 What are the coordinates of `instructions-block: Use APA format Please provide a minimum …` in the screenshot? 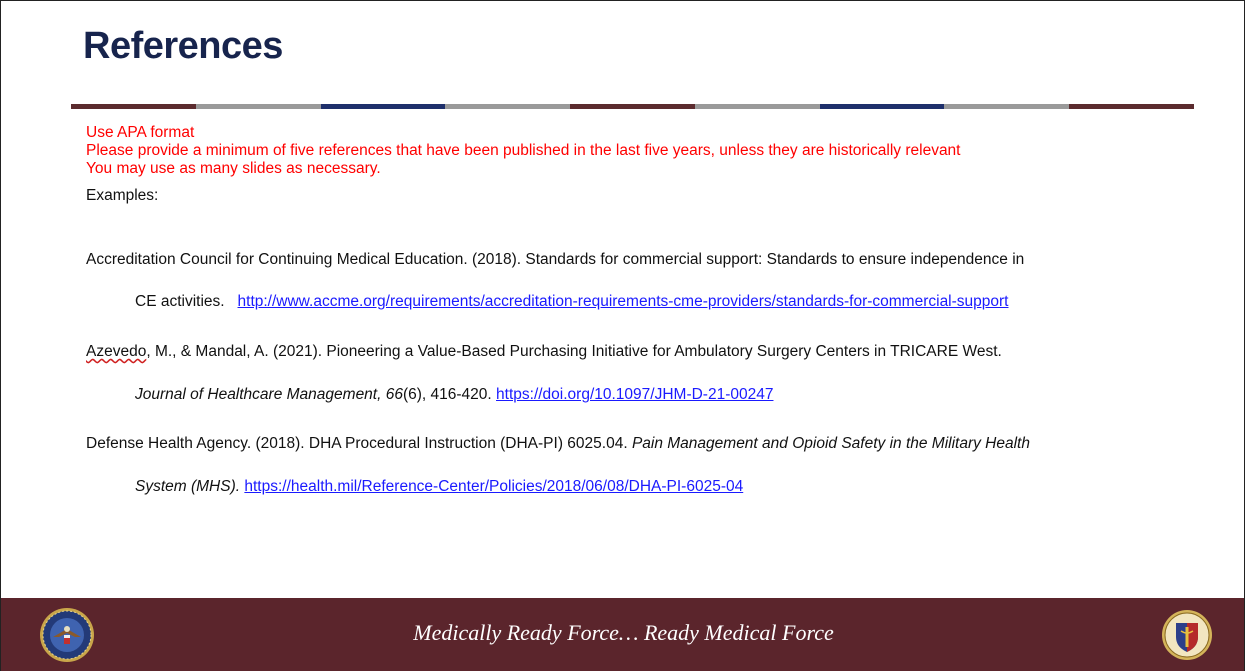 It's located at (523, 151).